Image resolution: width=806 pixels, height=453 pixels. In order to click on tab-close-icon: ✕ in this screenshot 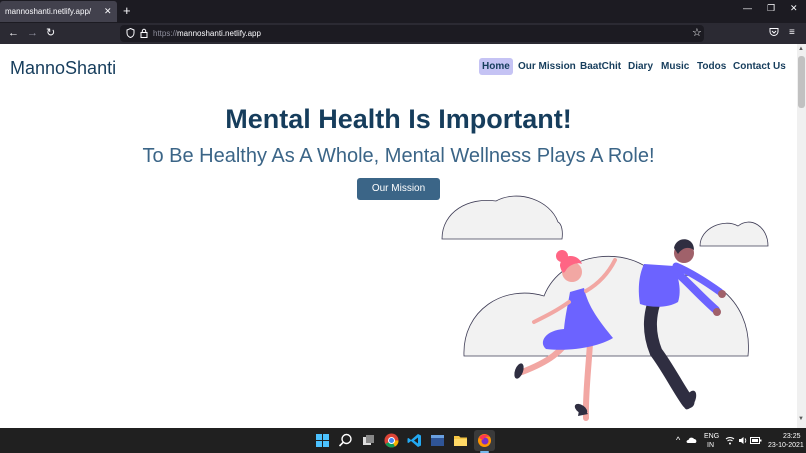, I will do `click(108, 11)`.